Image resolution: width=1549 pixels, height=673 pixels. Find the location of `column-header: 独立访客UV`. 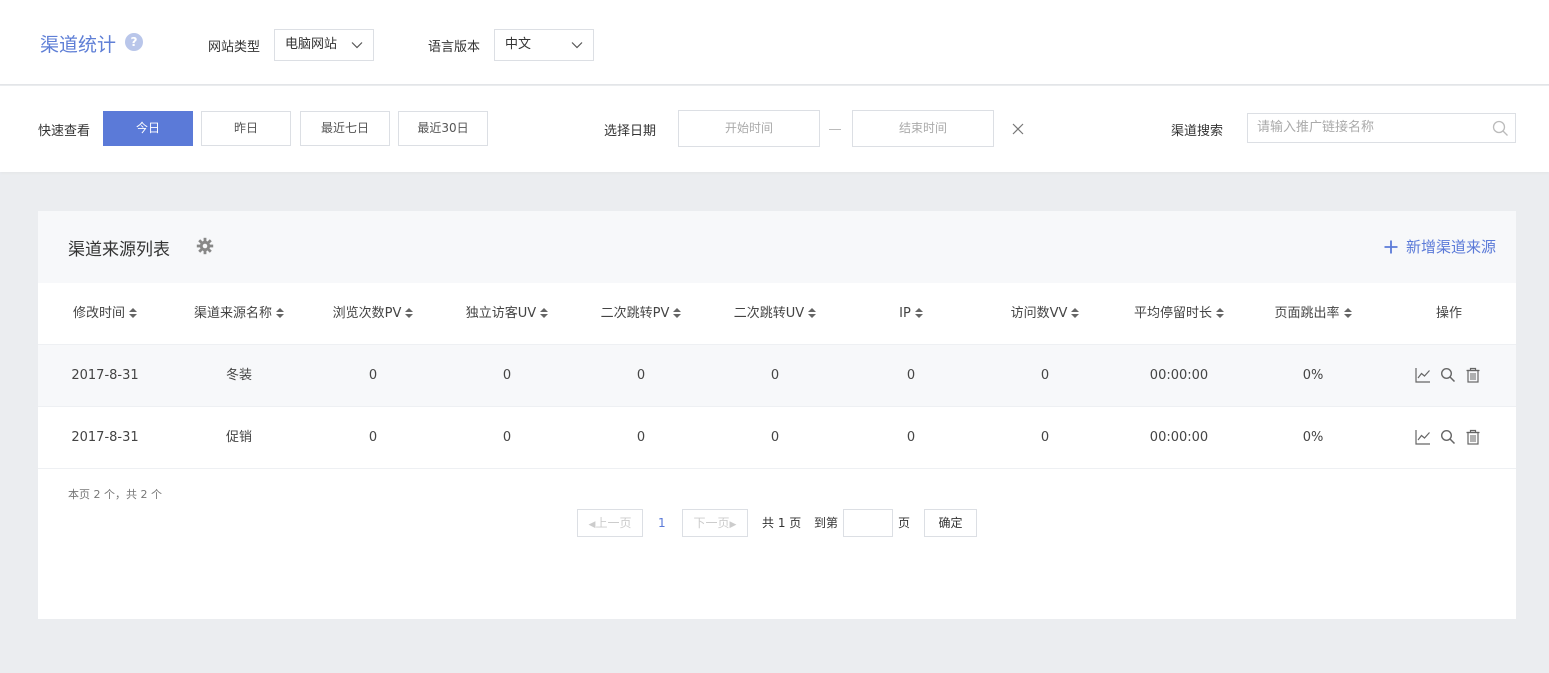

column-header: 独立访客UV is located at coordinates (507, 314).